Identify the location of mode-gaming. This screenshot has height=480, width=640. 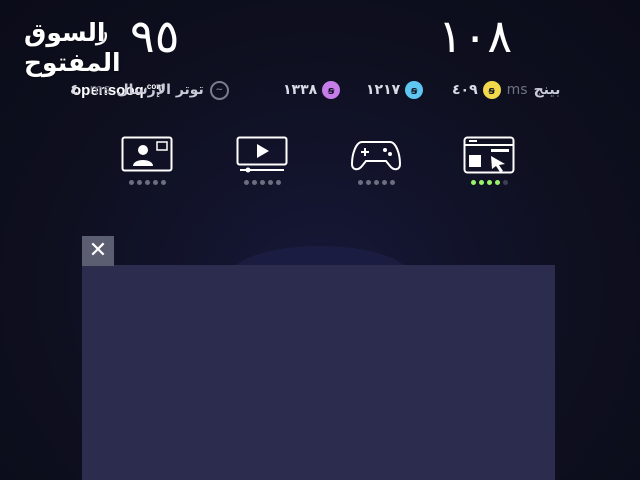
(376, 164).